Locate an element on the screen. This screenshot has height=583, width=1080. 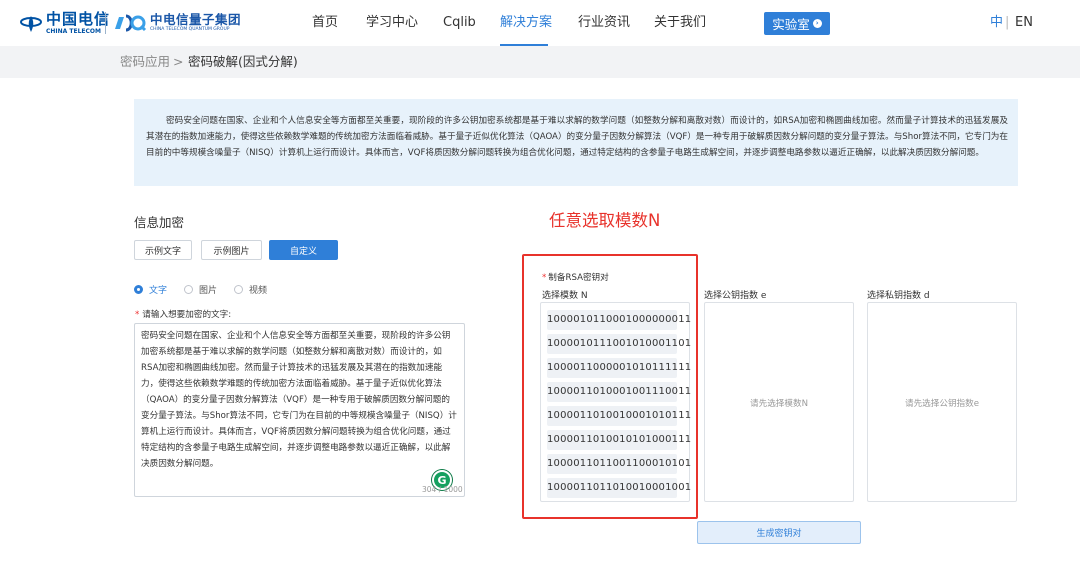
modulus-column-label: 选择模数 N is located at coordinates (565, 296).